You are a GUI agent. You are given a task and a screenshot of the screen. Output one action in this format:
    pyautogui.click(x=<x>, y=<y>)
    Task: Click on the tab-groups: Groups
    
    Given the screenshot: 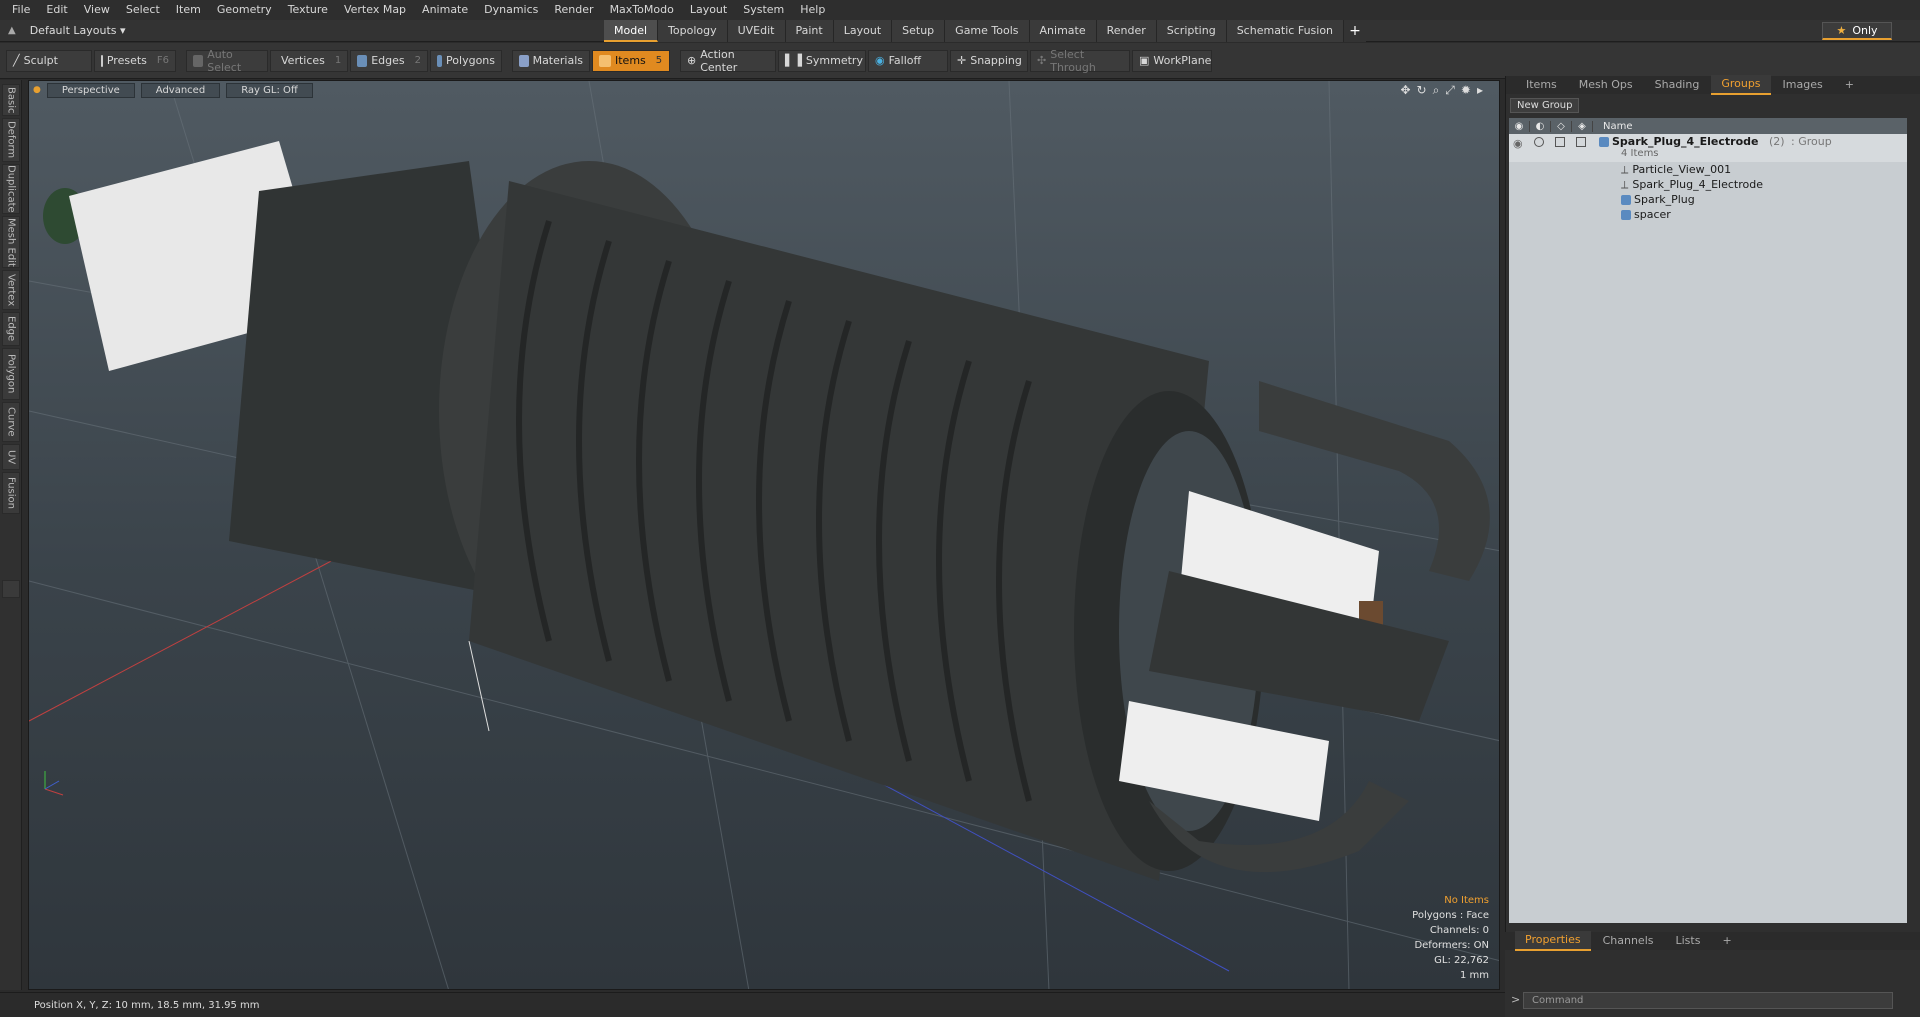 What is the action you would take?
    pyautogui.click(x=1741, y=85)
    